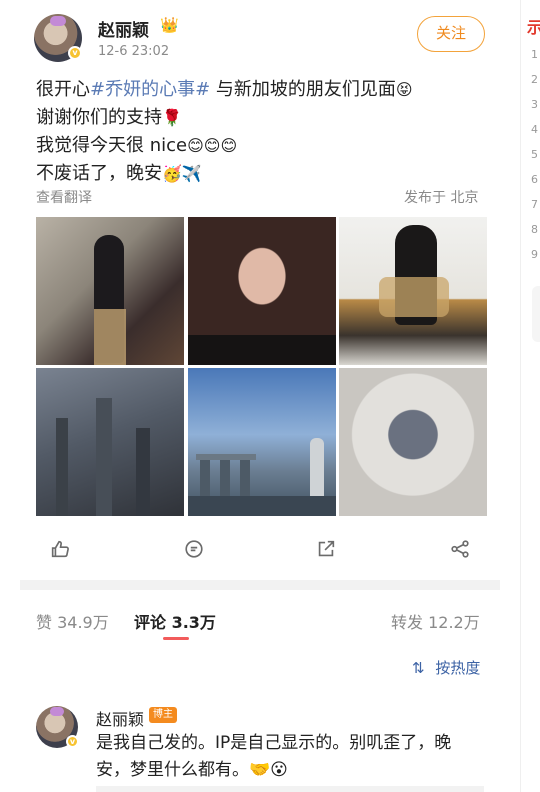  What do you see at coordinates (175, 621) in the screenshot?
I see `tab-comments: 评论 3.3万` at bounding box center [175, 621].